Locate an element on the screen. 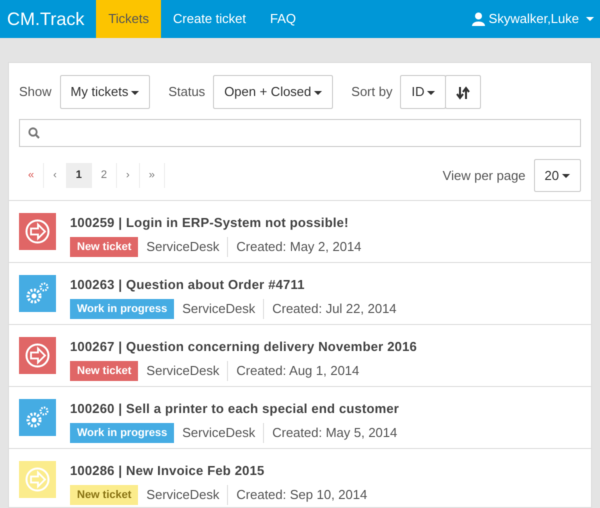 This screenshot has height=508, width=600. created-date: Created: Aug 1, 2014 is located at coordinates (298, 371).